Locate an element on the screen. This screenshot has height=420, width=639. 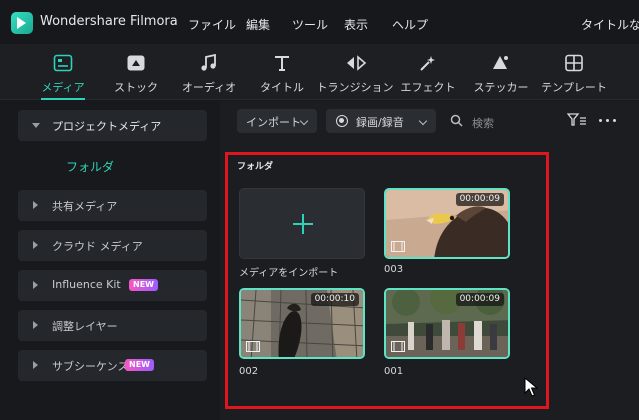
media-clip-002: 00:00:10 is located at coordinates (302, 323).